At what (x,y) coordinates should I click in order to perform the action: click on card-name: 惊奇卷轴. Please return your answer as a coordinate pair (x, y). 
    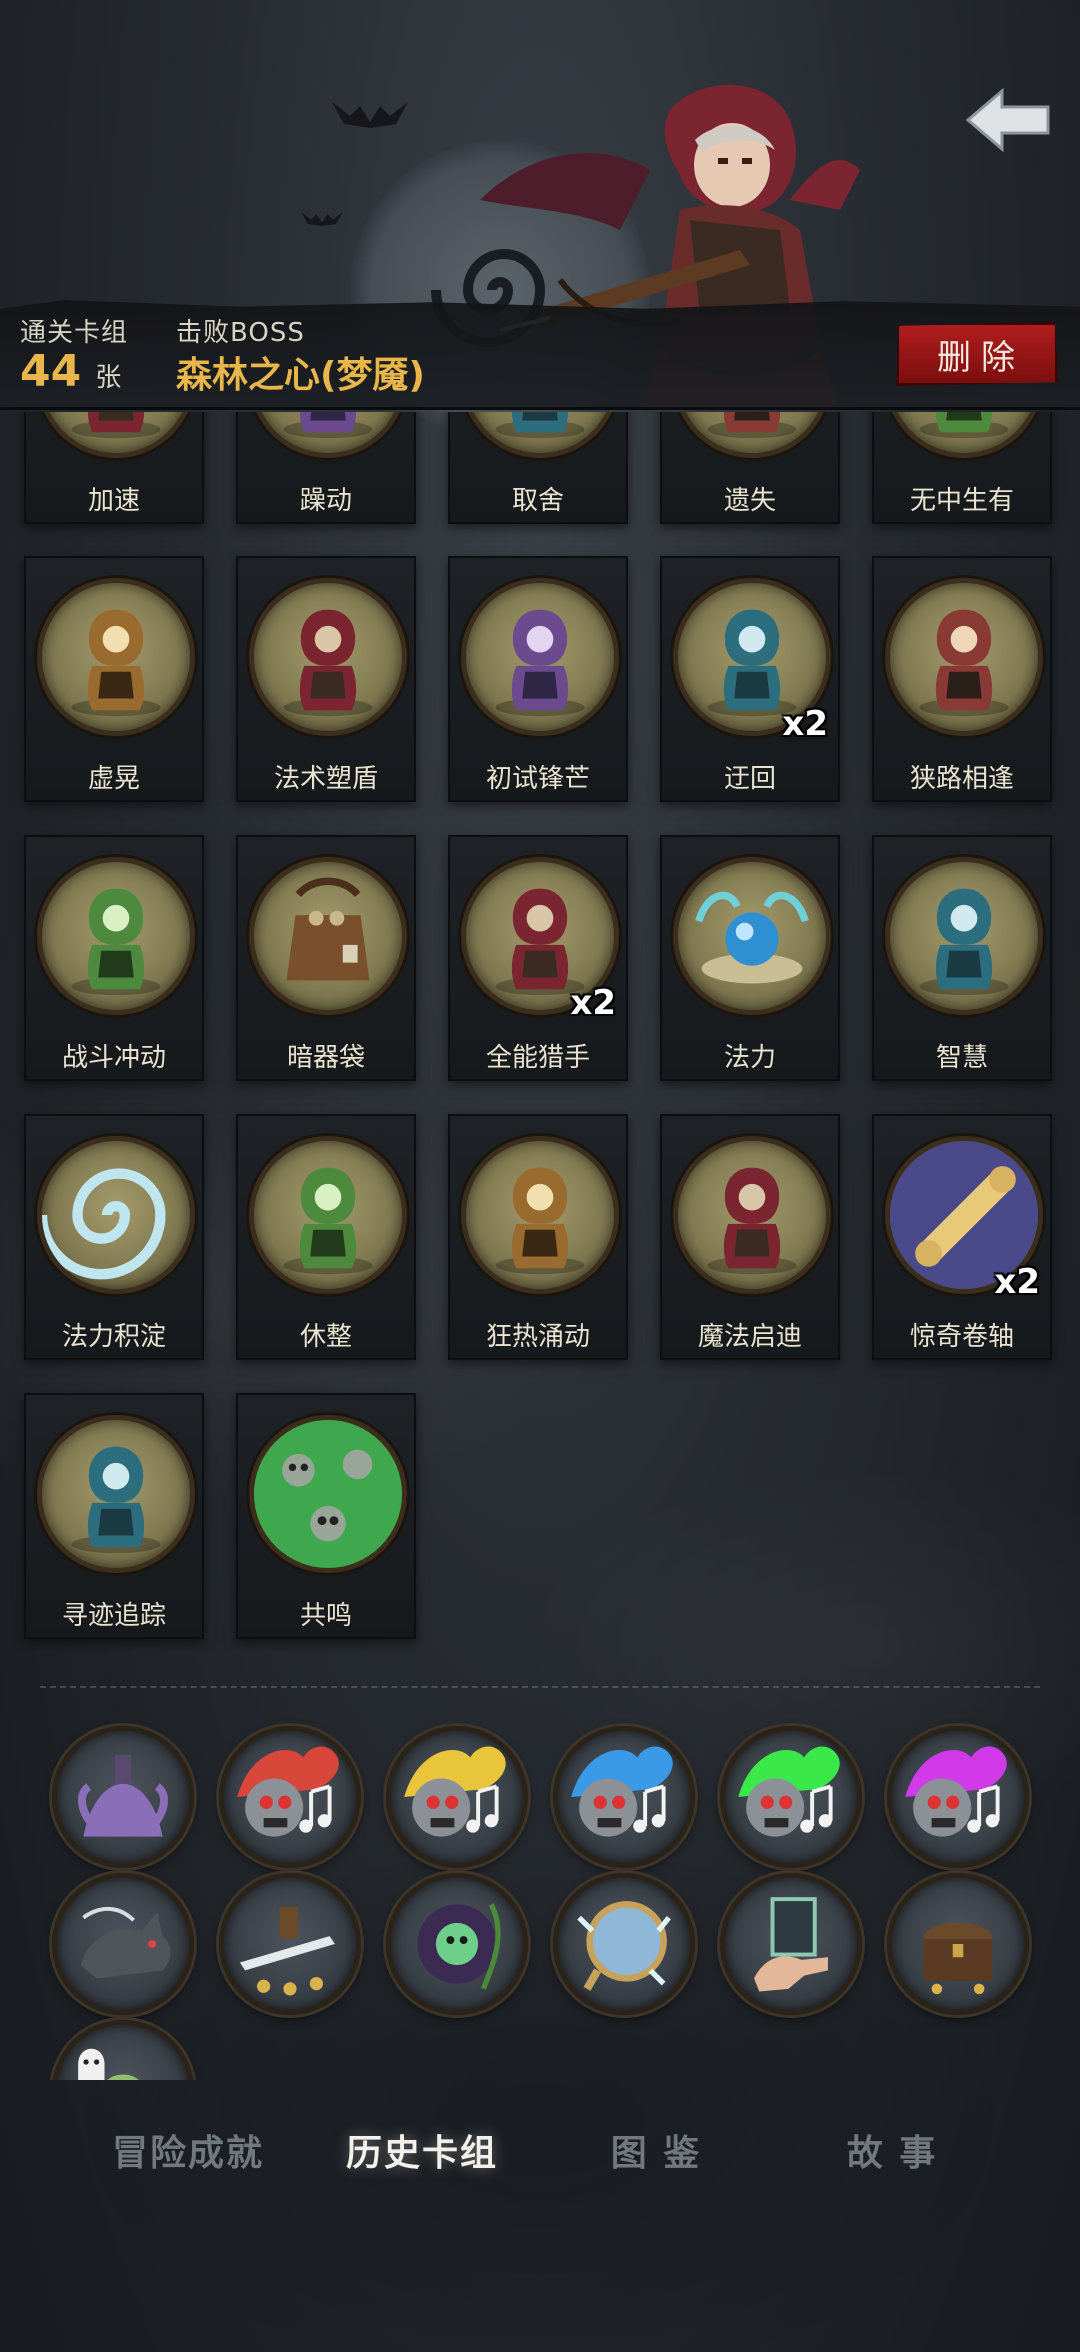
    Looking at the image, I should click on (961, 1337).